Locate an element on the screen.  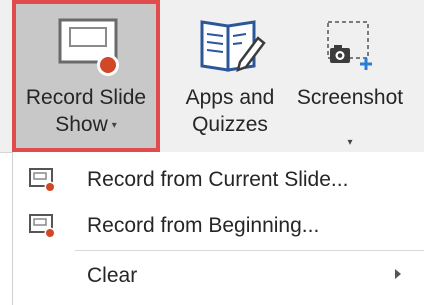
record-slide-show-label-line2-wrap: Show ▾ is located at coordinates (86, 125).